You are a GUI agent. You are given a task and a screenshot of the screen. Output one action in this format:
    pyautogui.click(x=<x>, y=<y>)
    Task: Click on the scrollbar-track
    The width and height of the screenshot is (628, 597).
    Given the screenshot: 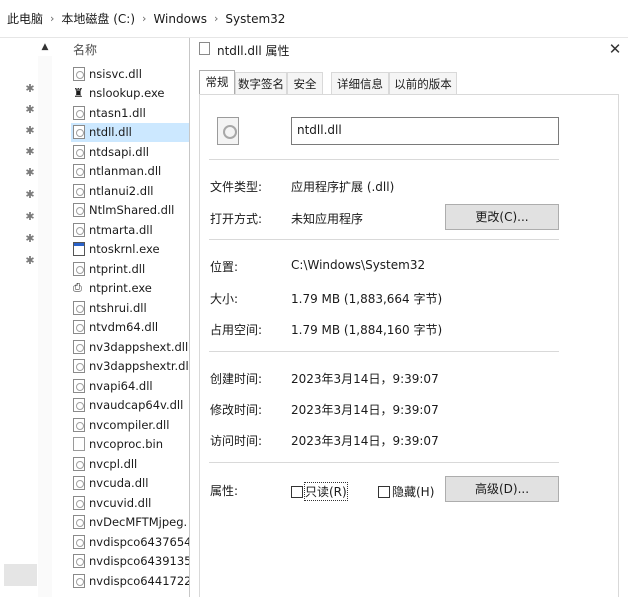 What is the action you would take?
    pyautogui.click(x=45, y=326)
    